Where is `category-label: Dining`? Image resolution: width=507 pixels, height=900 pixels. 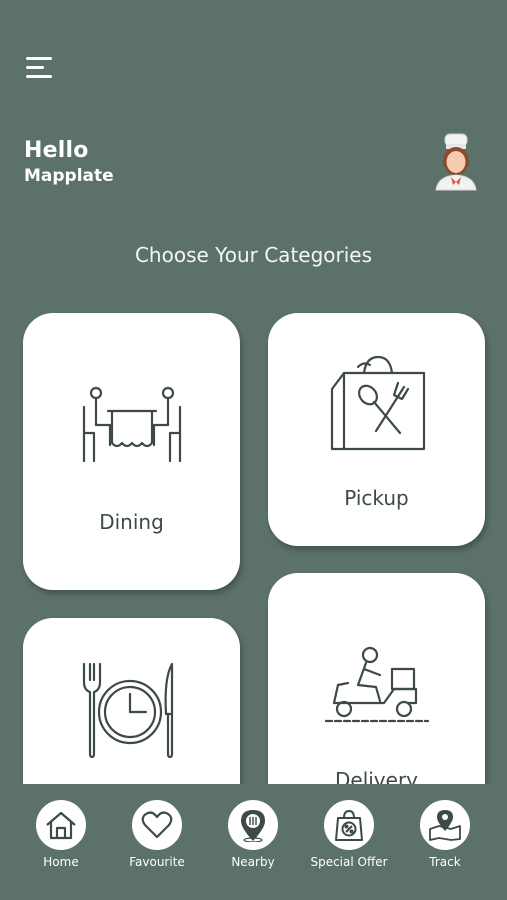
category-label: Dining is located at coordinates (131, 522).